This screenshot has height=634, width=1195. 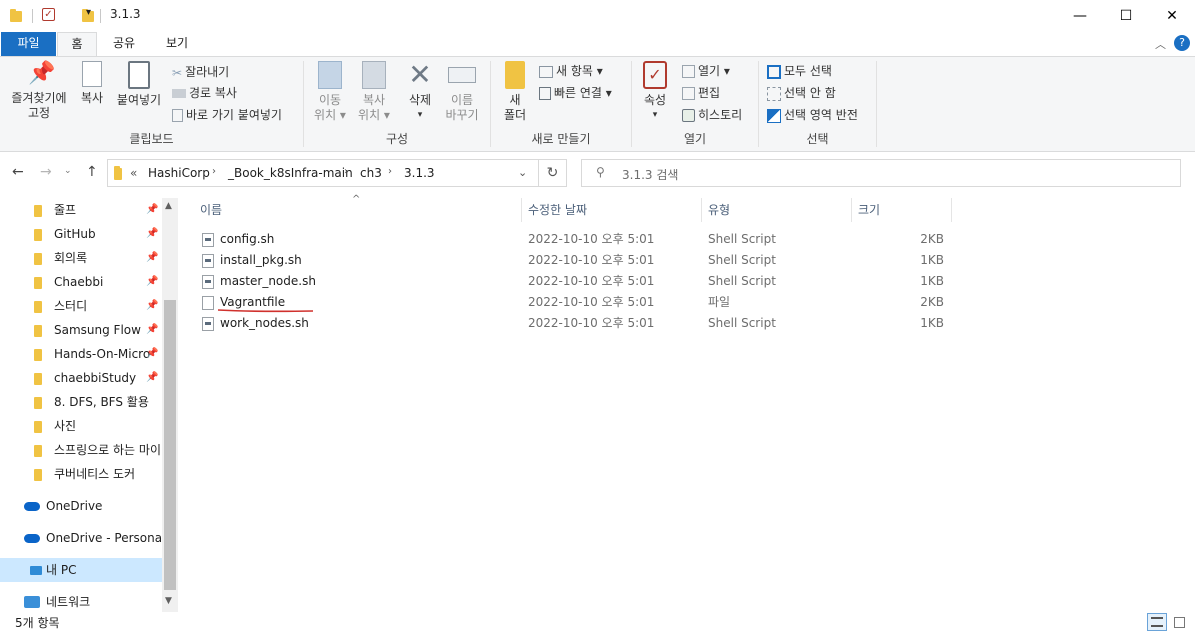 I want to click on easy-access-button: 빠른 연결 ▾, so click(x=575, y=93).